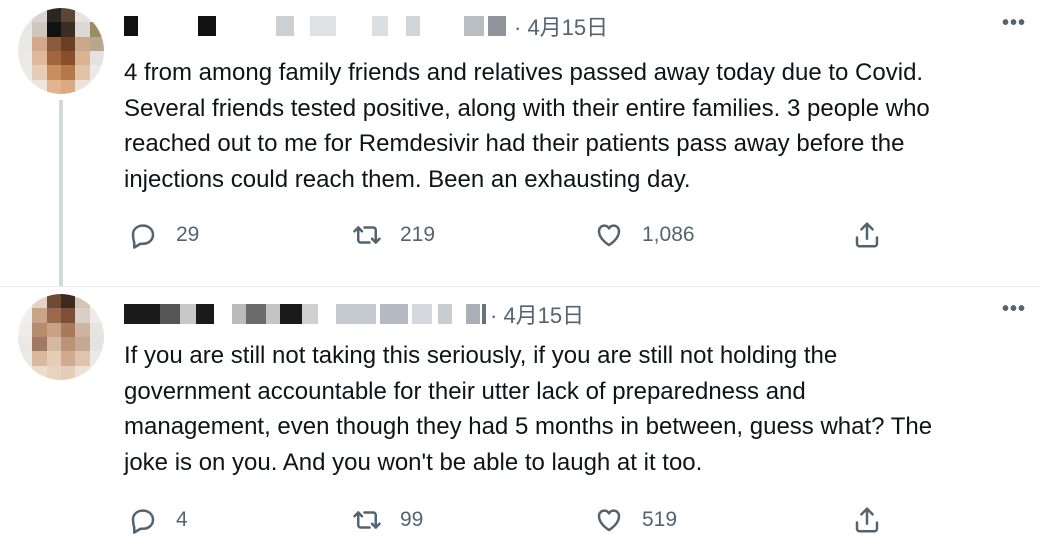 This screenshot has height=546, width=1040. What do you see at coordinates (393, 235) in the screenshot?
I see `retweet-button: 219` at bounding box center [393, 235].